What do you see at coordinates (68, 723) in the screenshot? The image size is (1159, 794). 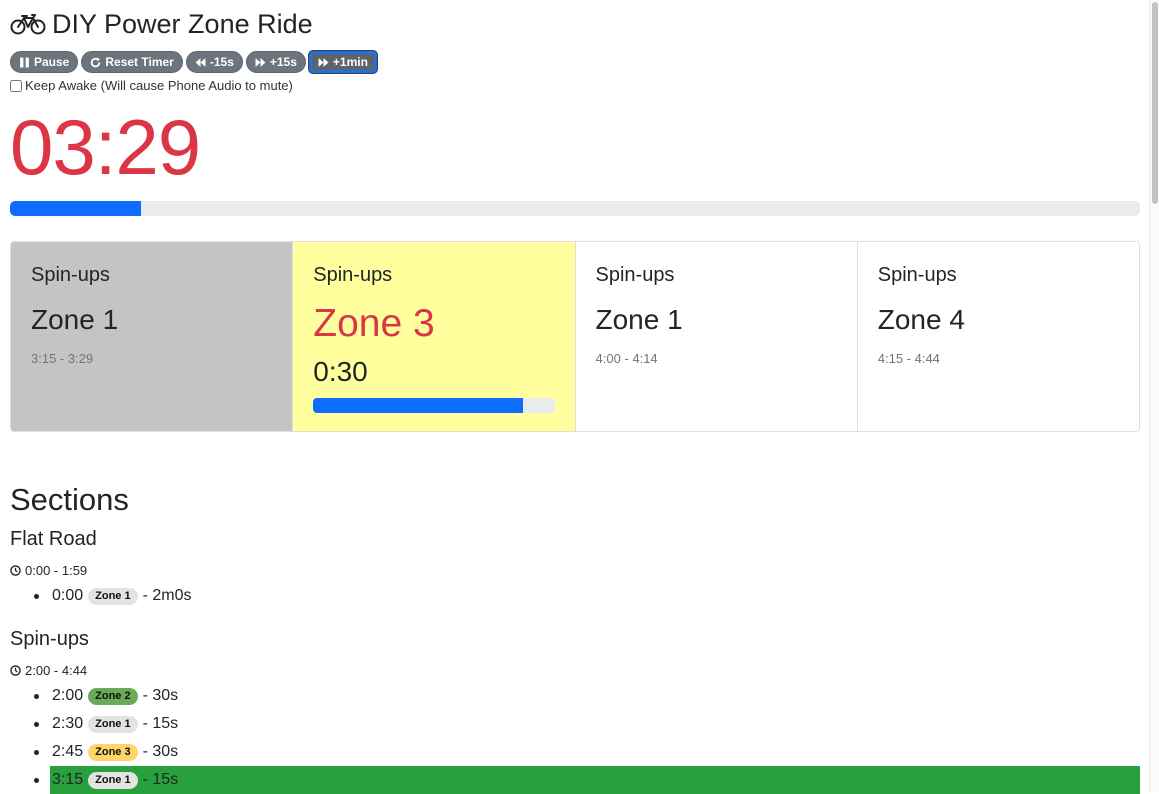 I see `interval-start: 2:30` at bounding box center [68, 723].